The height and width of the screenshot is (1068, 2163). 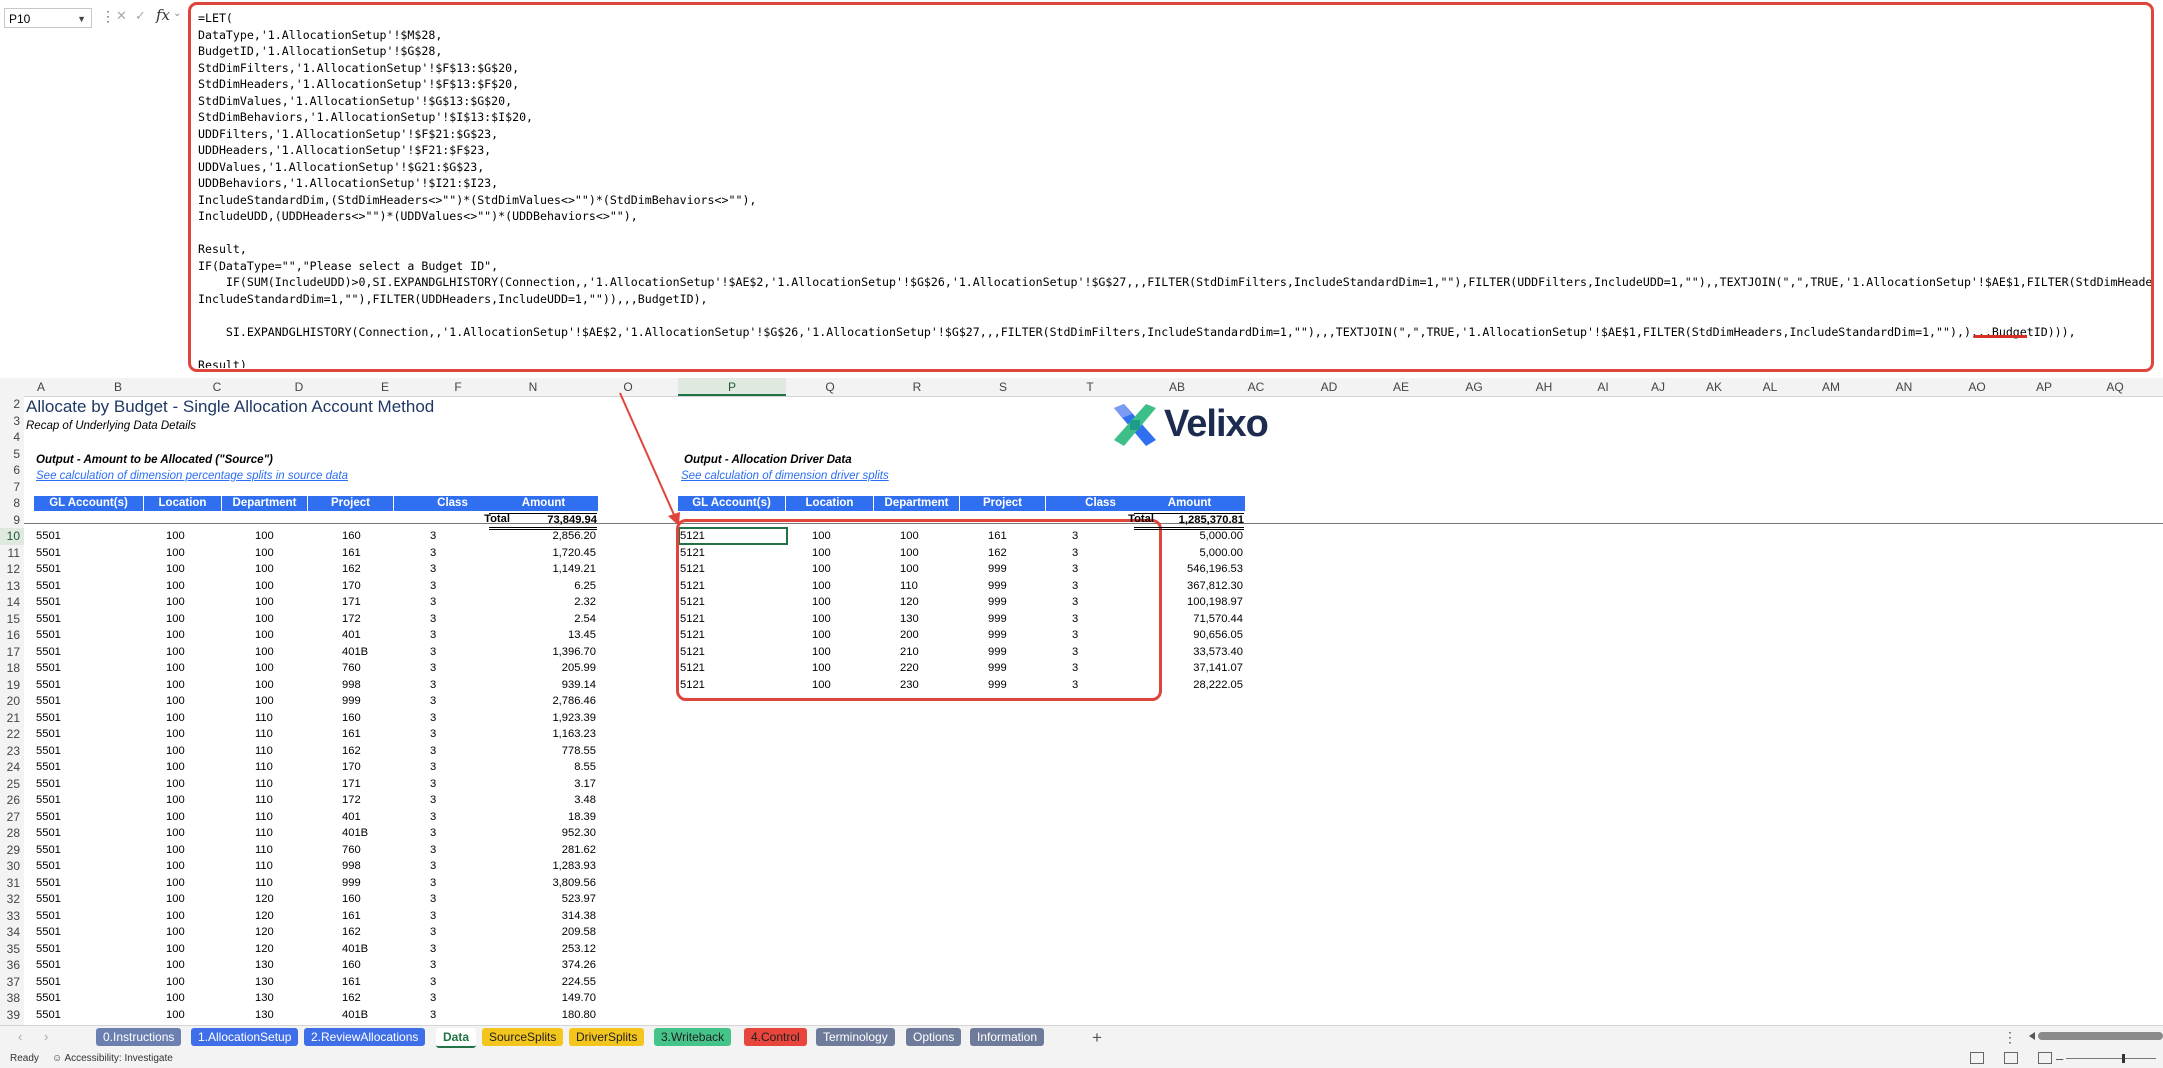 What do you see at coordinates (2100, 1036) in the screenshot?
I see `scrollbar-thumb` at bounding box center [2100, 1036].